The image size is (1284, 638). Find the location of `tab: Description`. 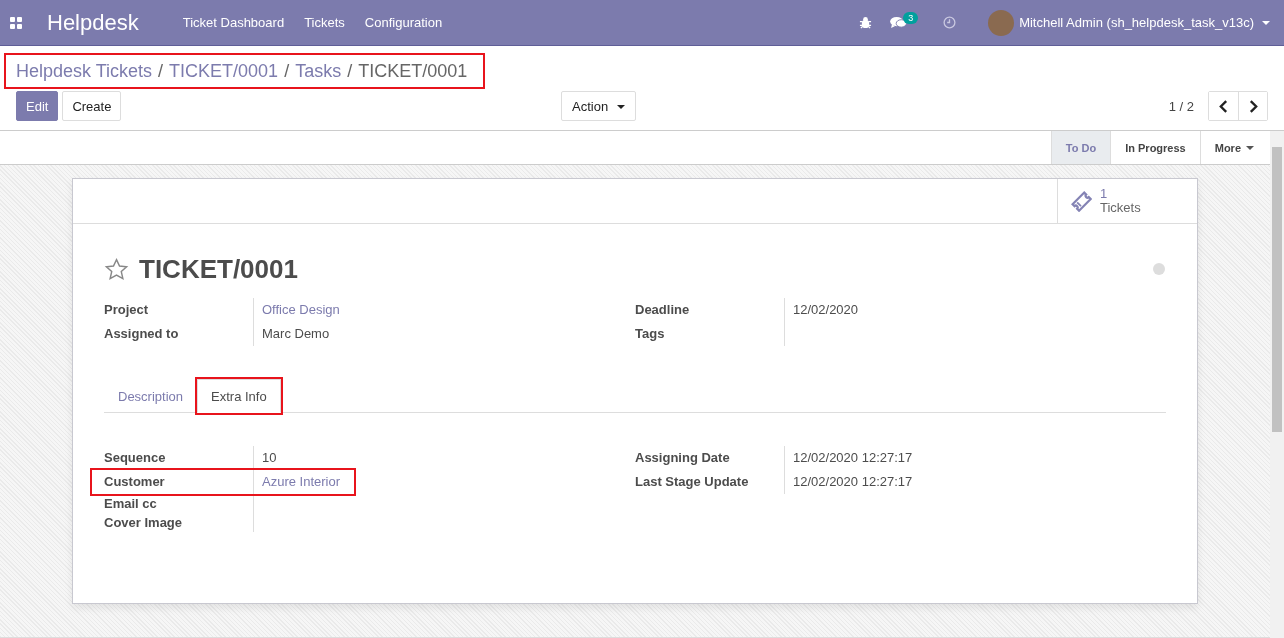

tab: Description is located at coordinates (151, 396).